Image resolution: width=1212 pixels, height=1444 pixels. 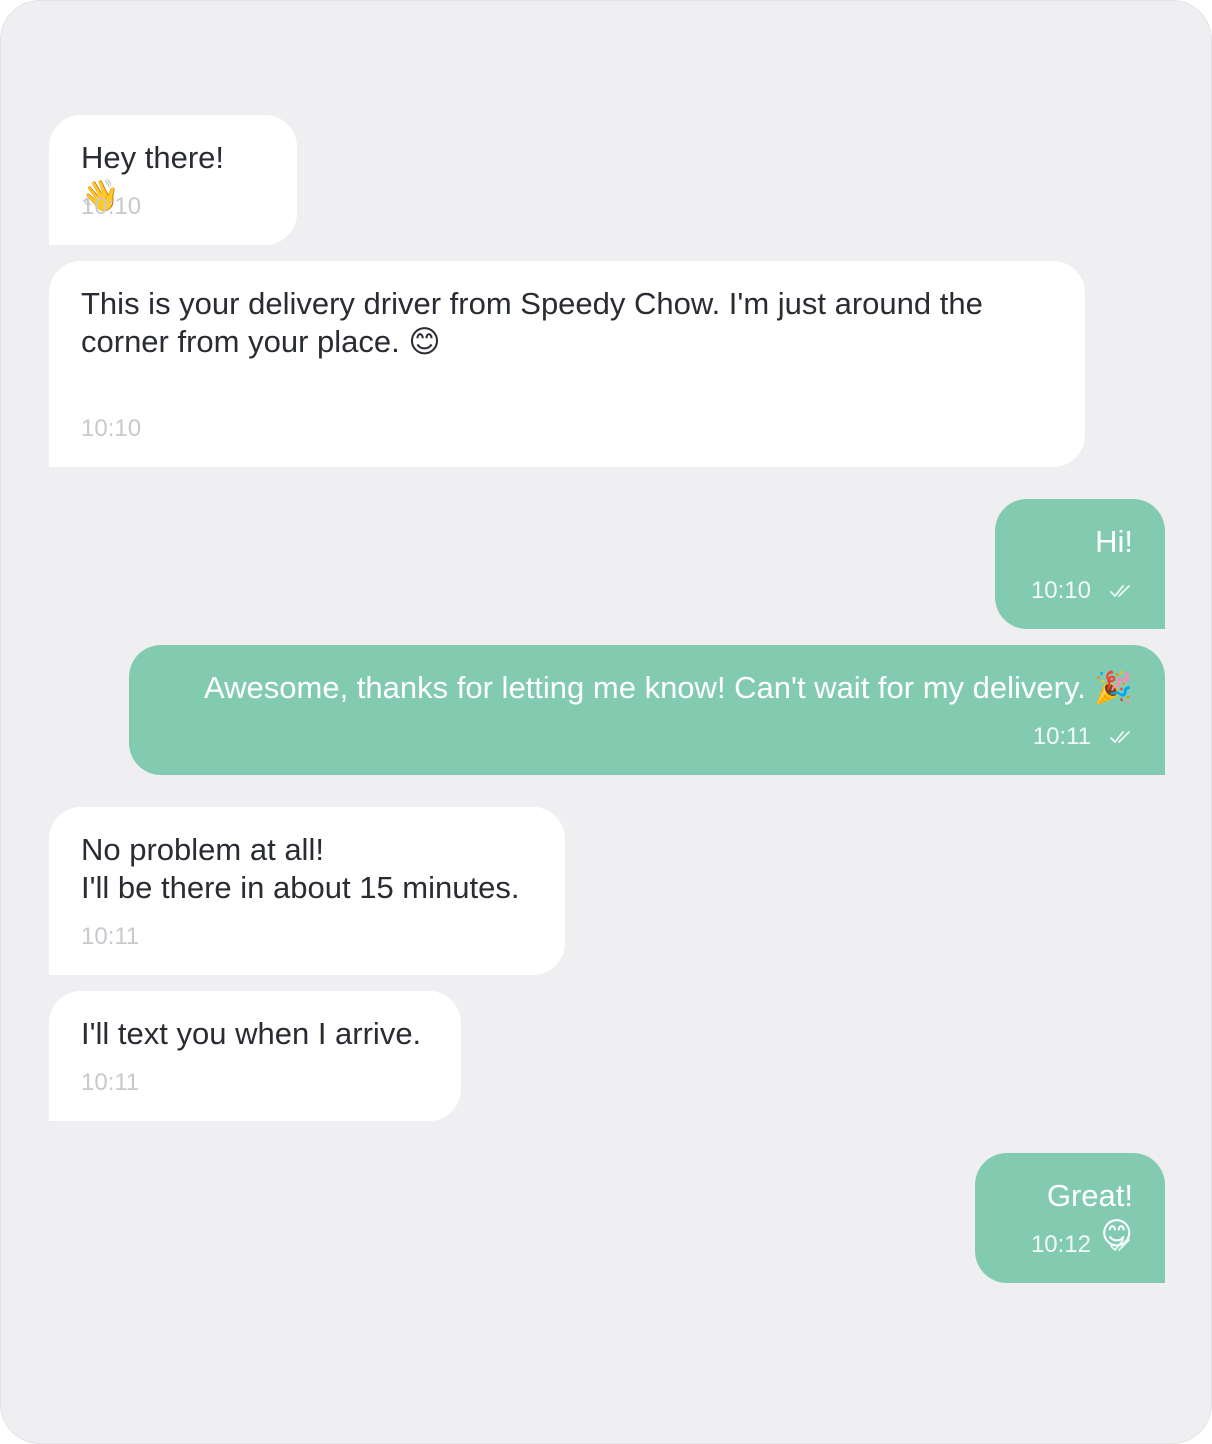 What do you see at coordinates (251, 1033) in the screenshot?
I see `message-text: I'll text you when I arrive.` at bounding box center [251, 1033].